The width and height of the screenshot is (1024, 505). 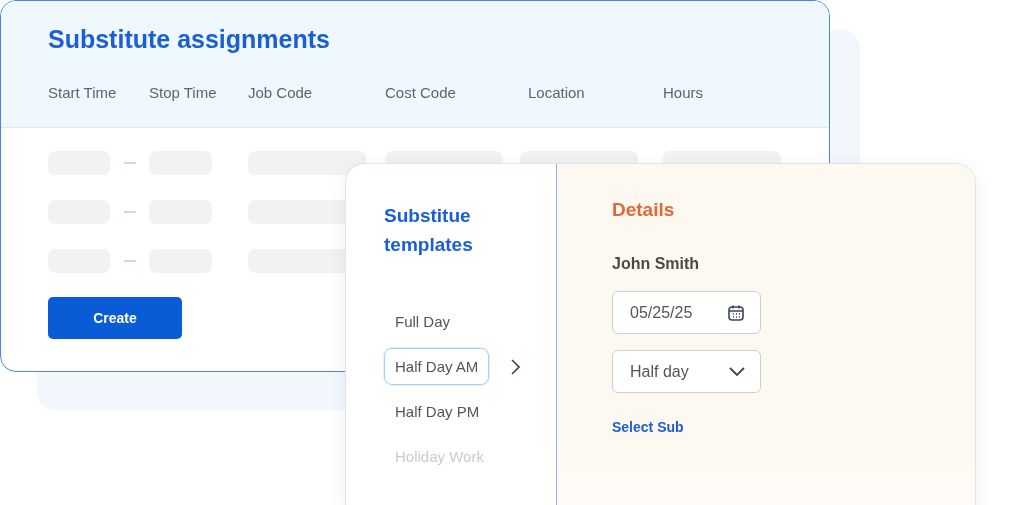 I want to click on template-item: Half Day AM, so click(x=437, y=366).